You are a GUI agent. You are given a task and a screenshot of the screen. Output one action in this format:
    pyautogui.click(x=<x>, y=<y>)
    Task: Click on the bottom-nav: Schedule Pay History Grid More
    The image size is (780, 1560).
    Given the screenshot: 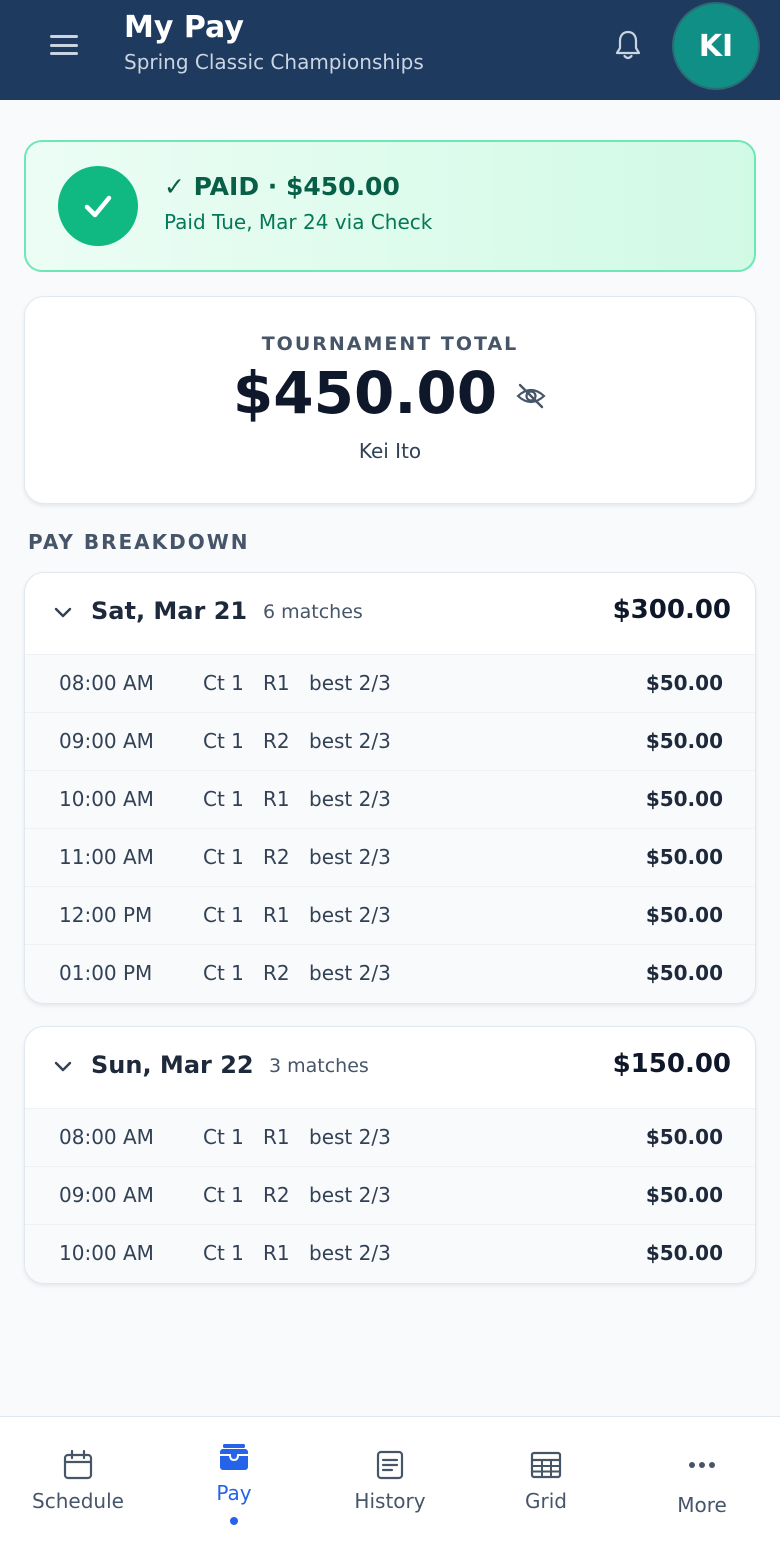 What is the action you would take?
    pyautogui.click(x=390, y=1488)
    